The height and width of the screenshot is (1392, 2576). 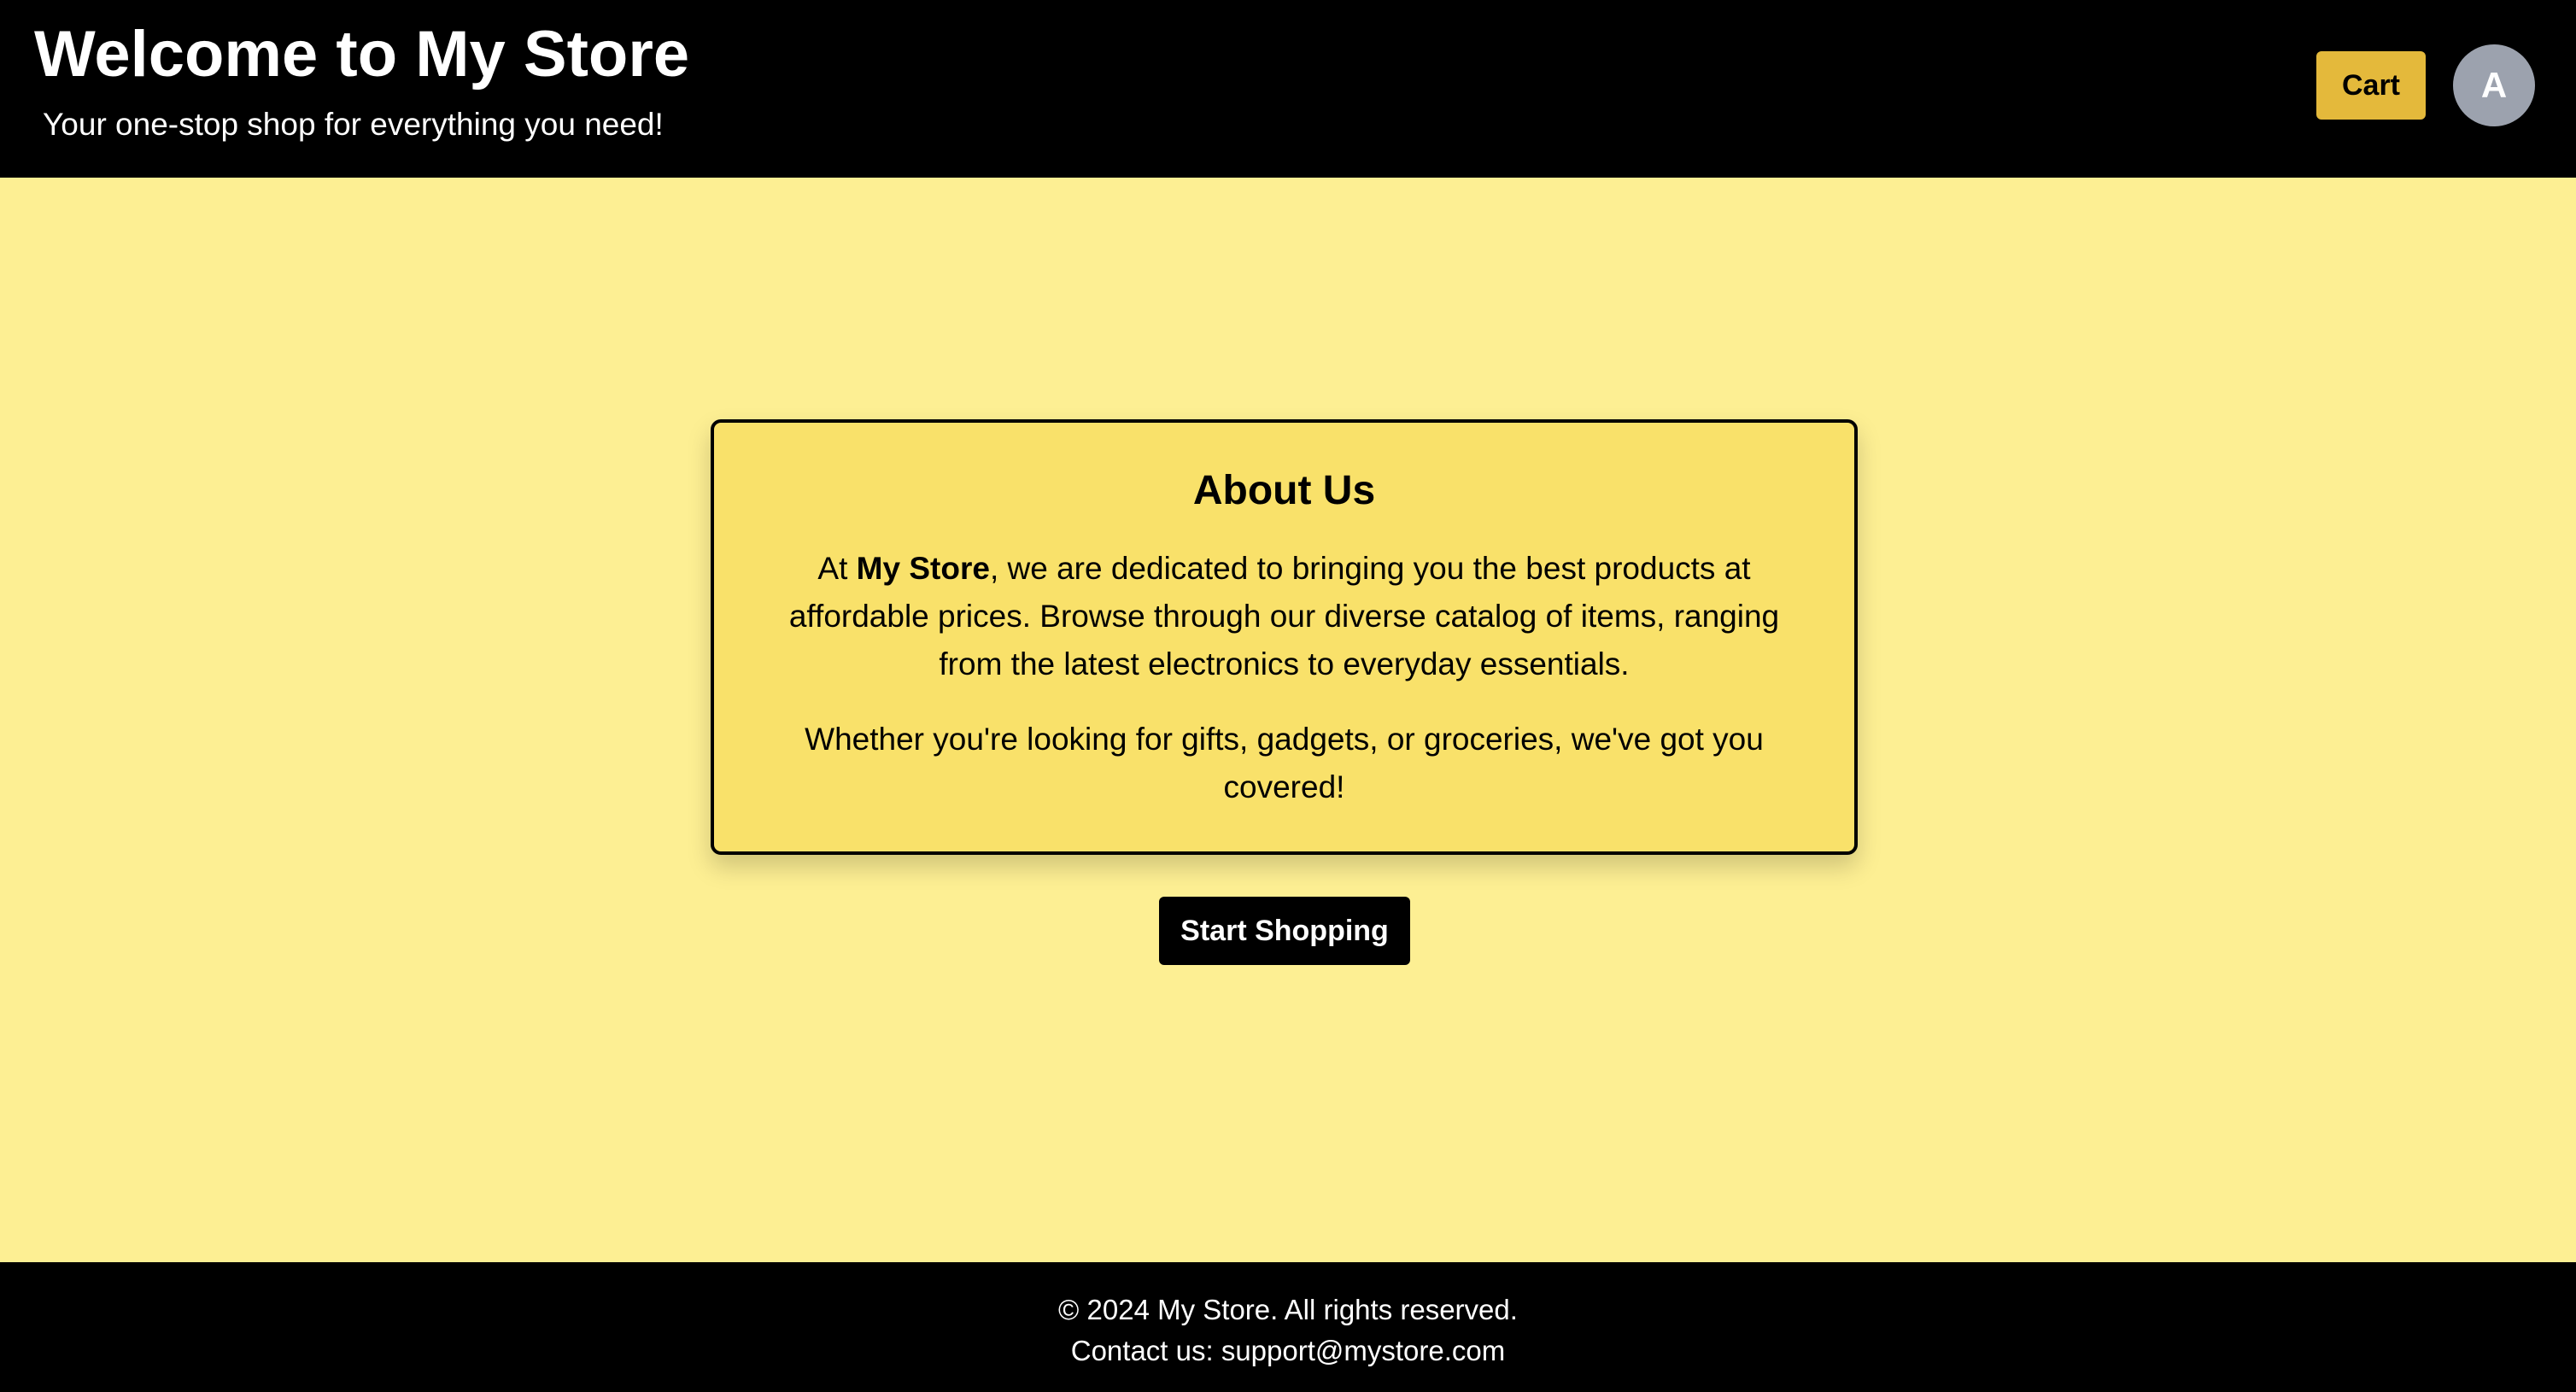 What do you see at coordinates (1284, 490) in the screenshot?
I see `about-heading: About Us` at bounding box center [1284, 490].